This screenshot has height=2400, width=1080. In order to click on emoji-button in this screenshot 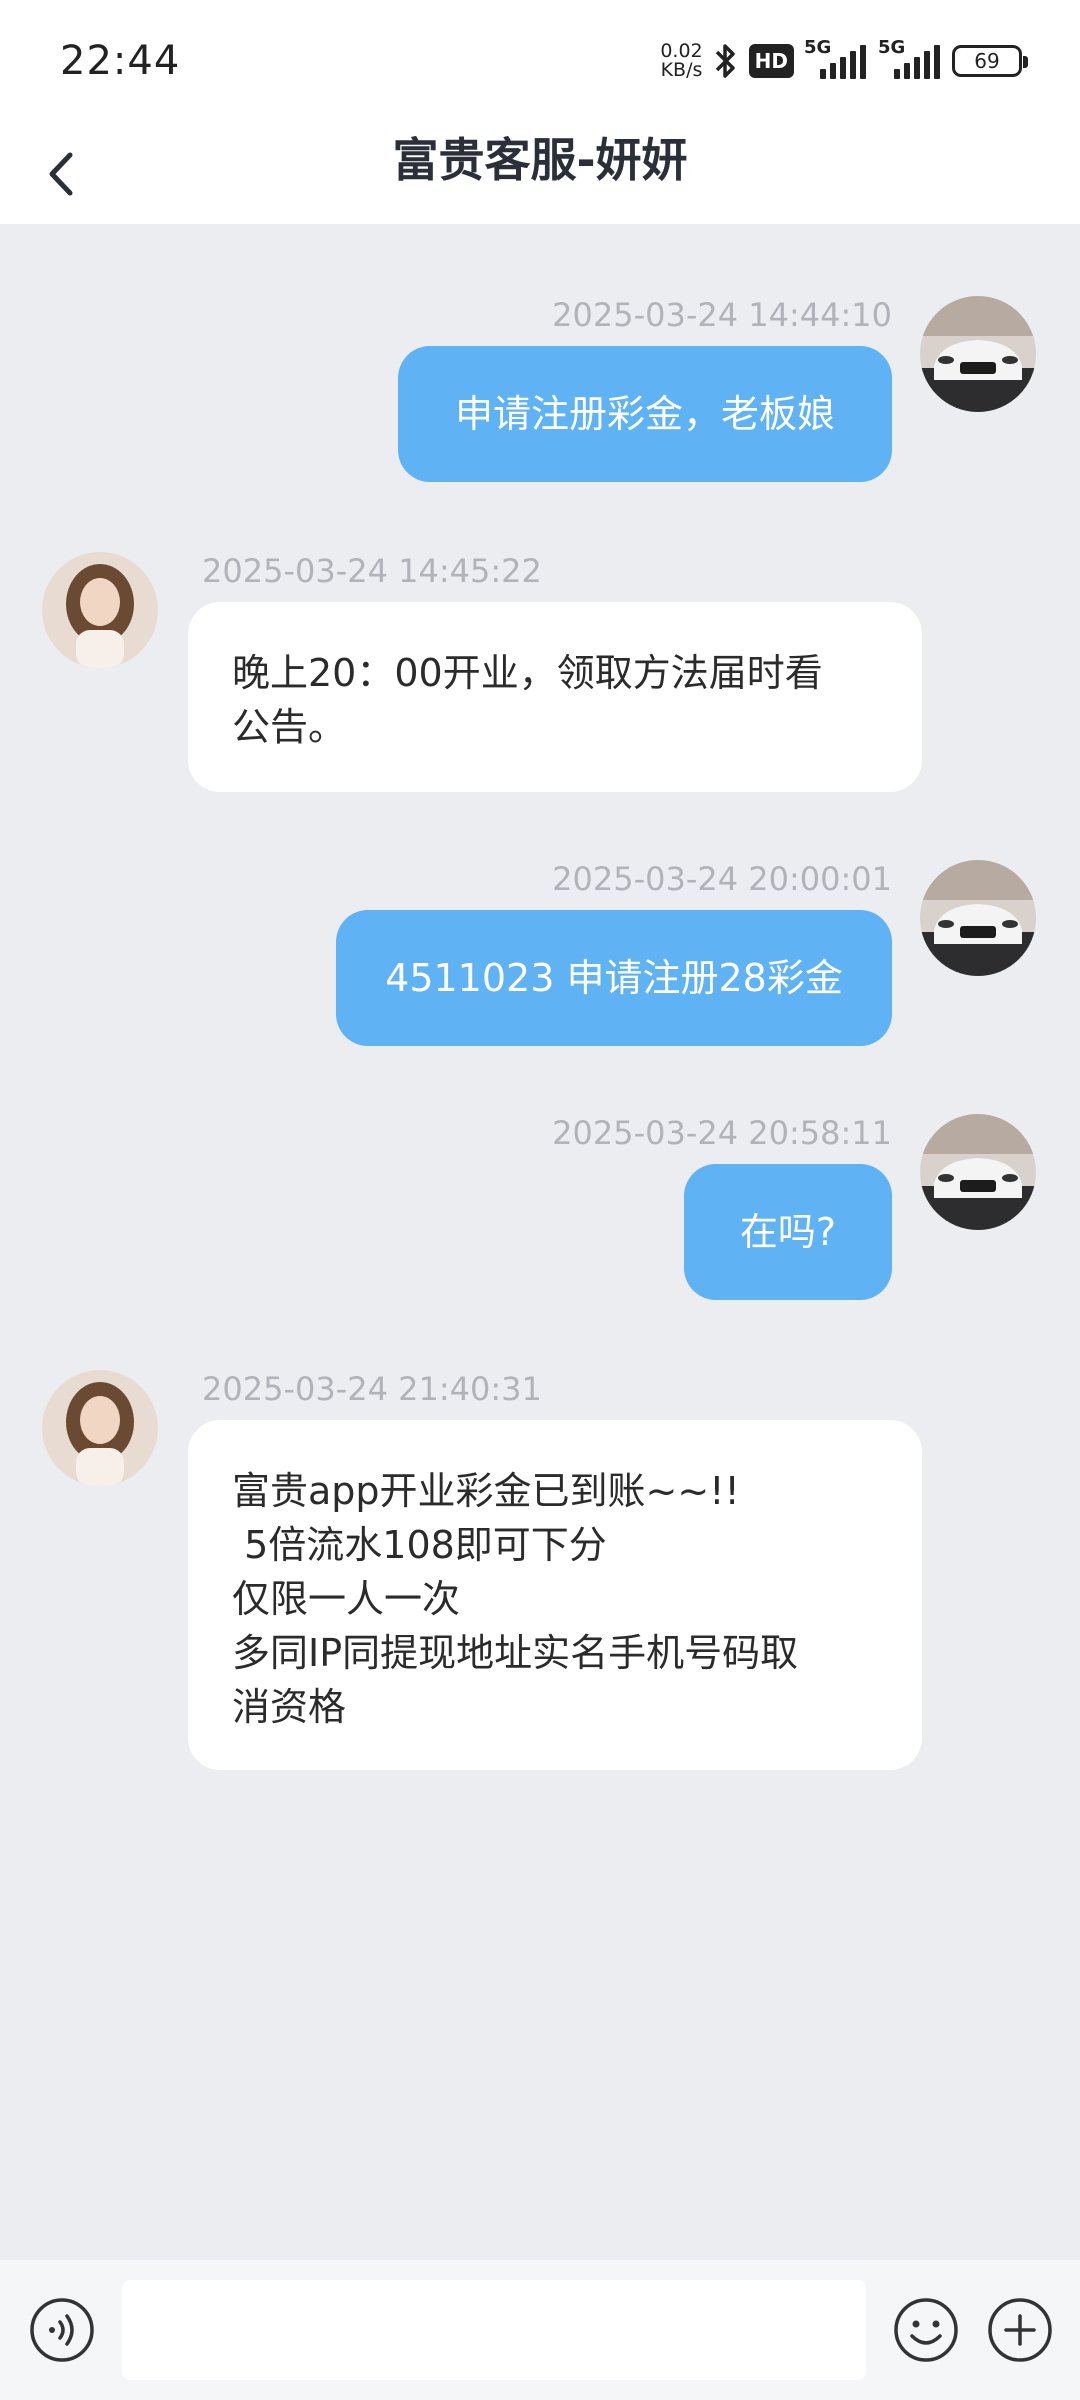, I will do `click(926, 2330)`.